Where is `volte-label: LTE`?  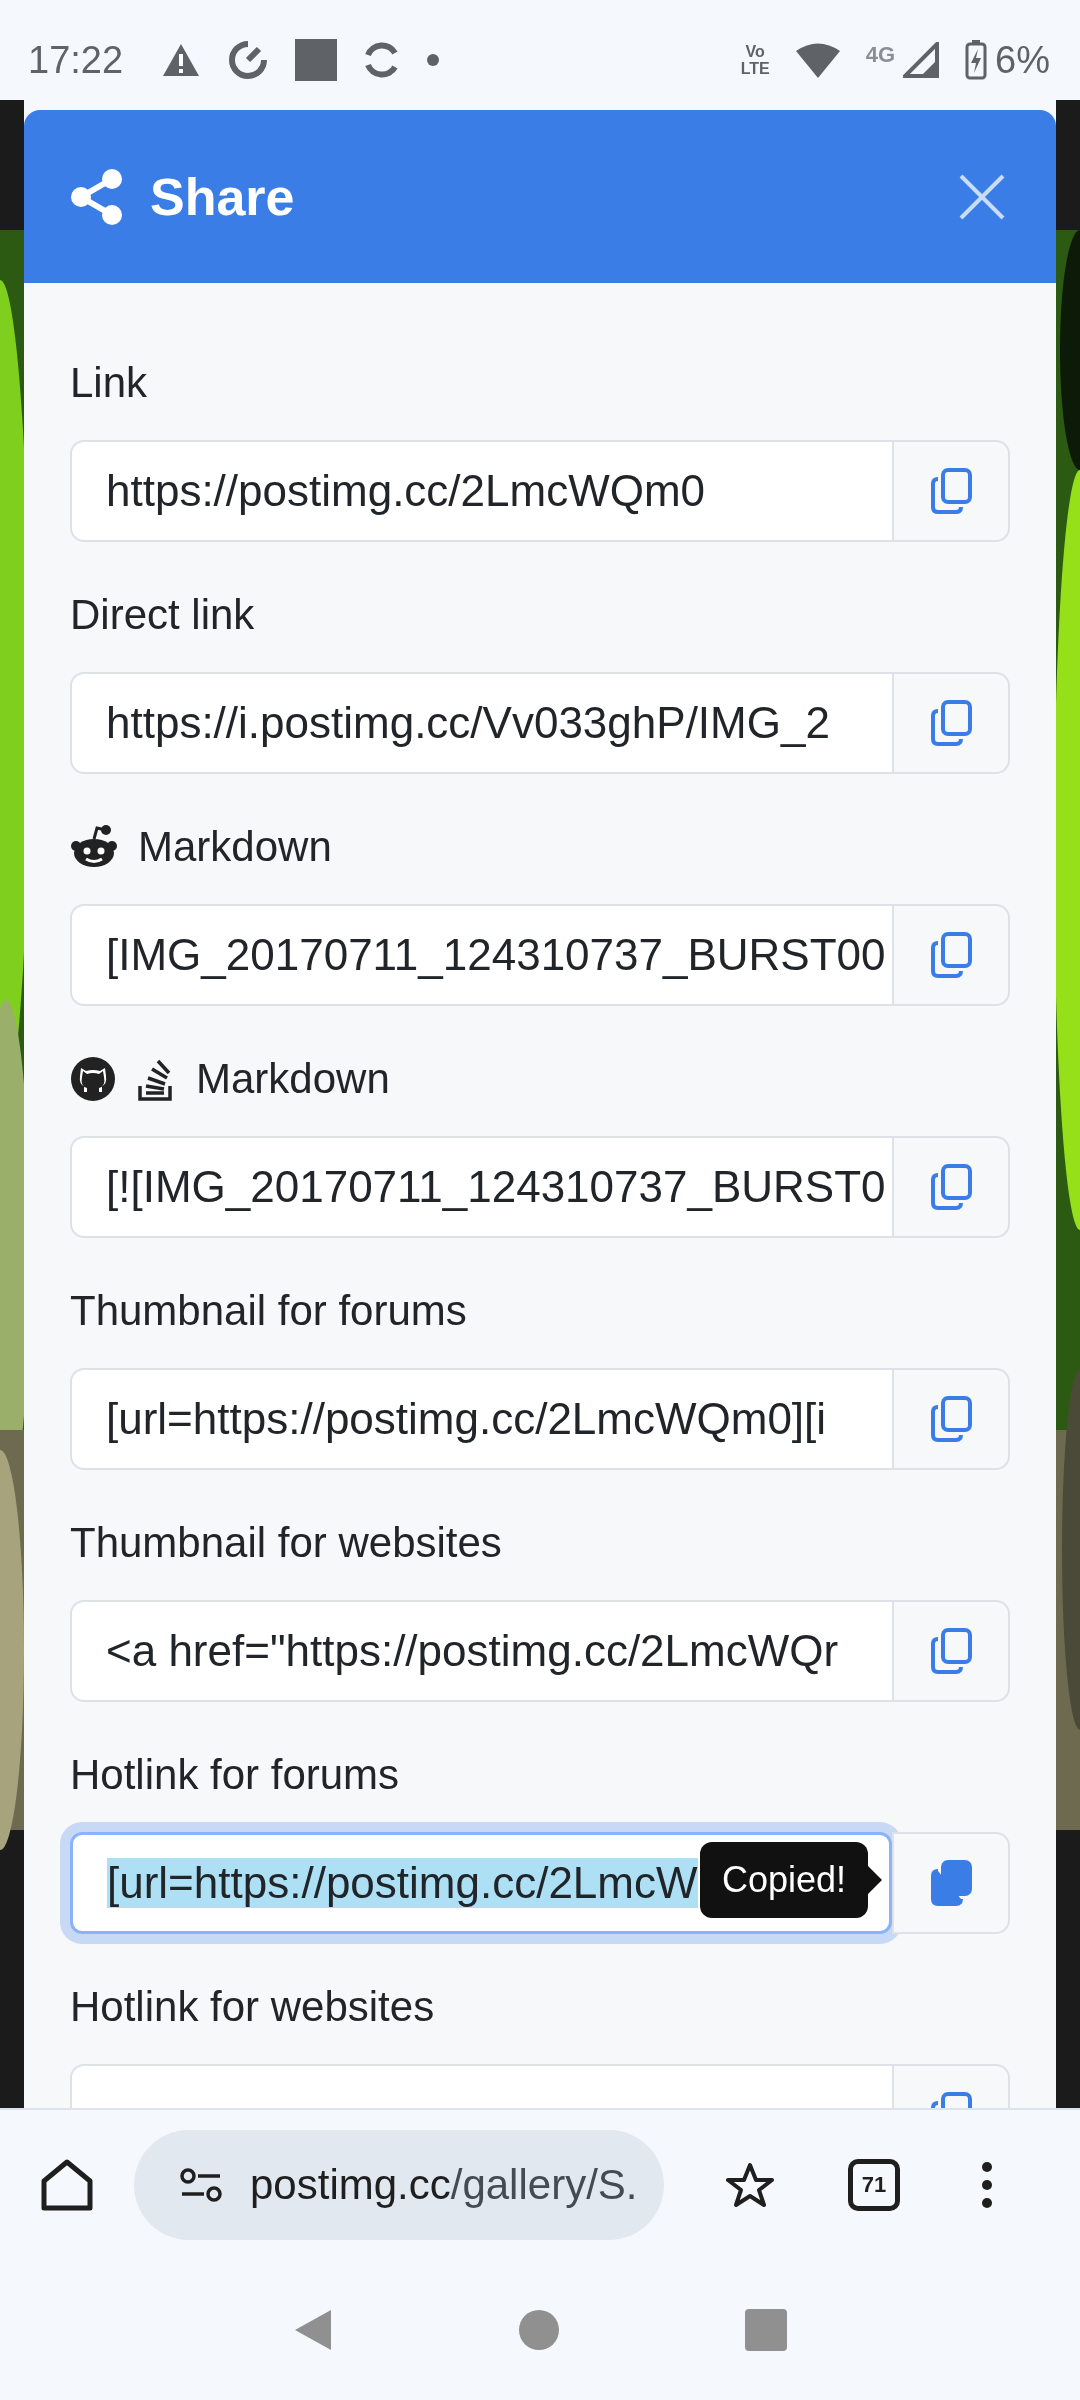 volte-label: LTE is located at coordinates (755, 68).